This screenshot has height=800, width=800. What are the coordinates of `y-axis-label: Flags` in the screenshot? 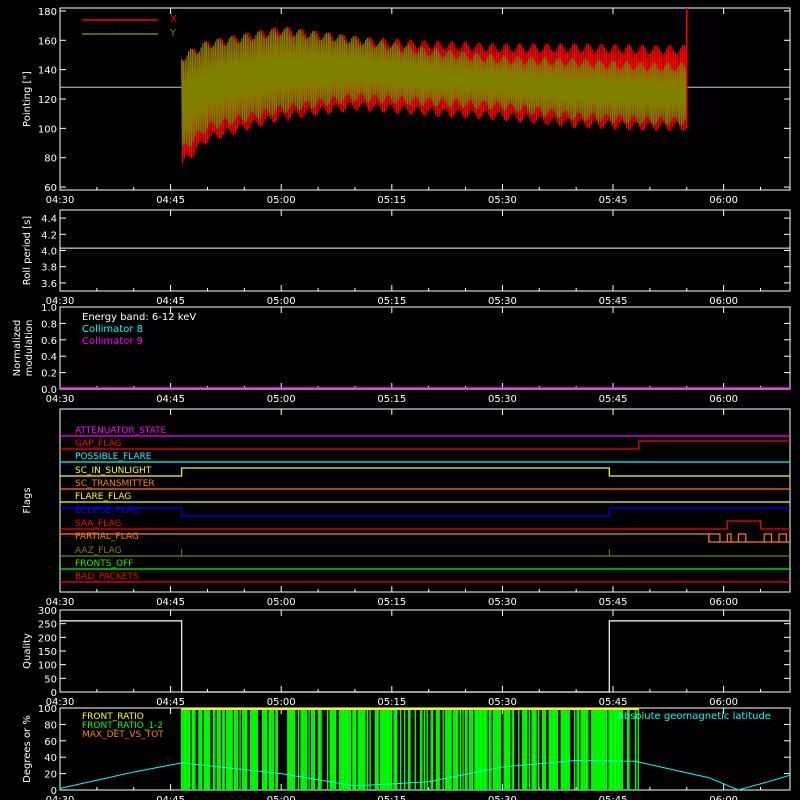 It's located at (27, 500).